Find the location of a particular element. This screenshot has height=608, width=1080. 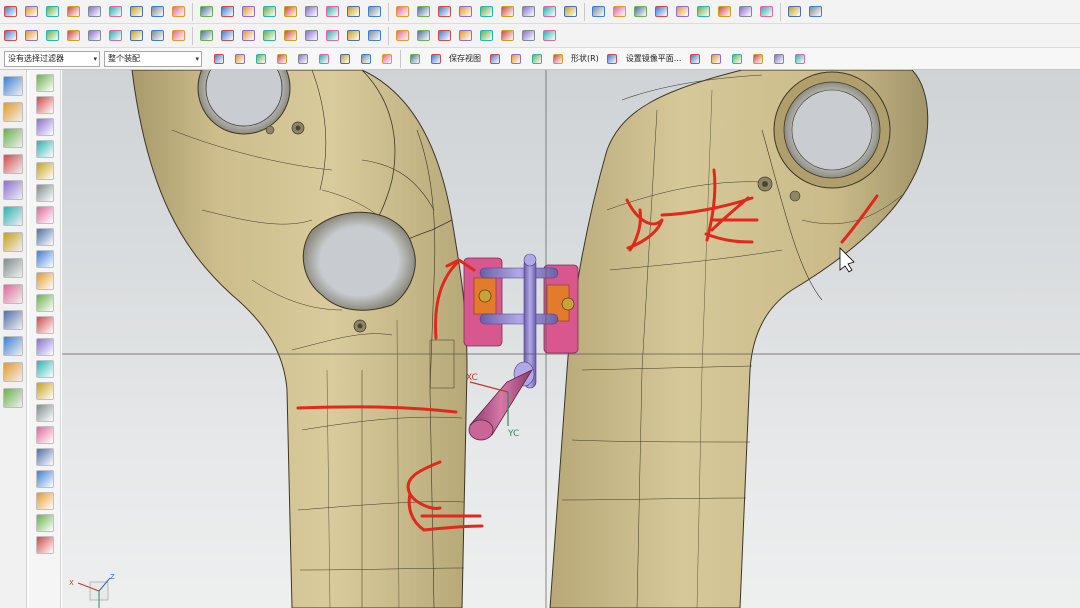

shape-menu-button: 形状(R) is located at coordinates (585, 58).